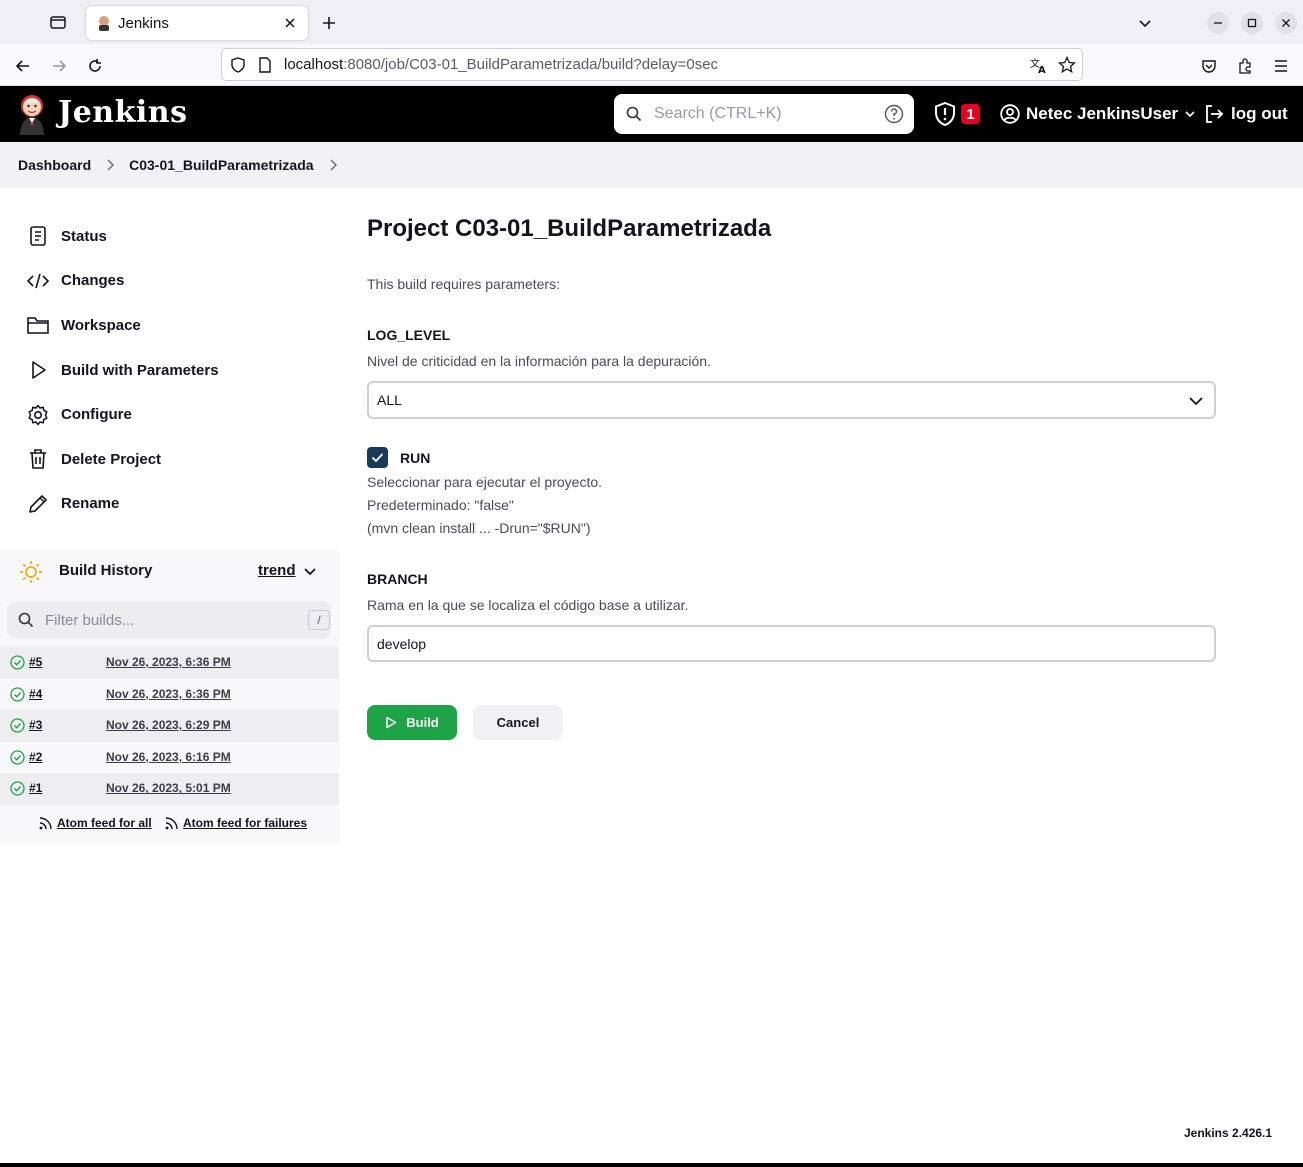 This screenshot has height=1167, width=1303. I want to click on atom-feeds: Atom feed for all Atom feed for failures, so click(169, 824).